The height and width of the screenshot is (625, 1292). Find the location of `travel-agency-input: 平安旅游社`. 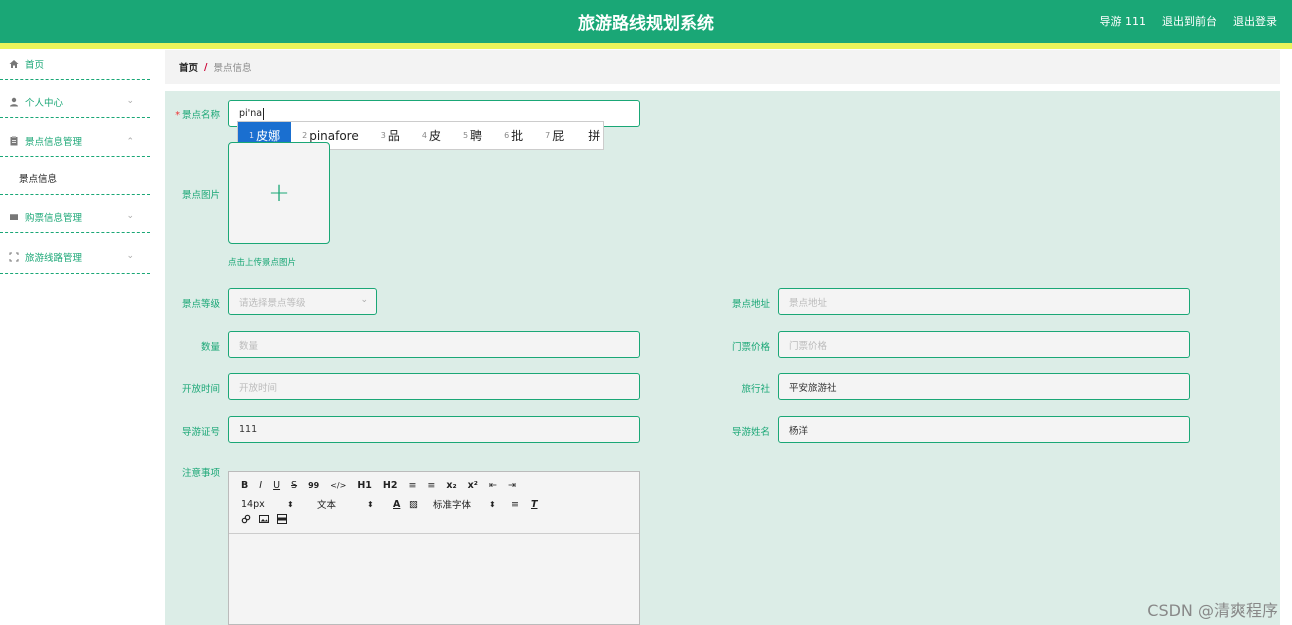

travel-agency-input: 平安旅游社 is located at coordinates (984, 386).